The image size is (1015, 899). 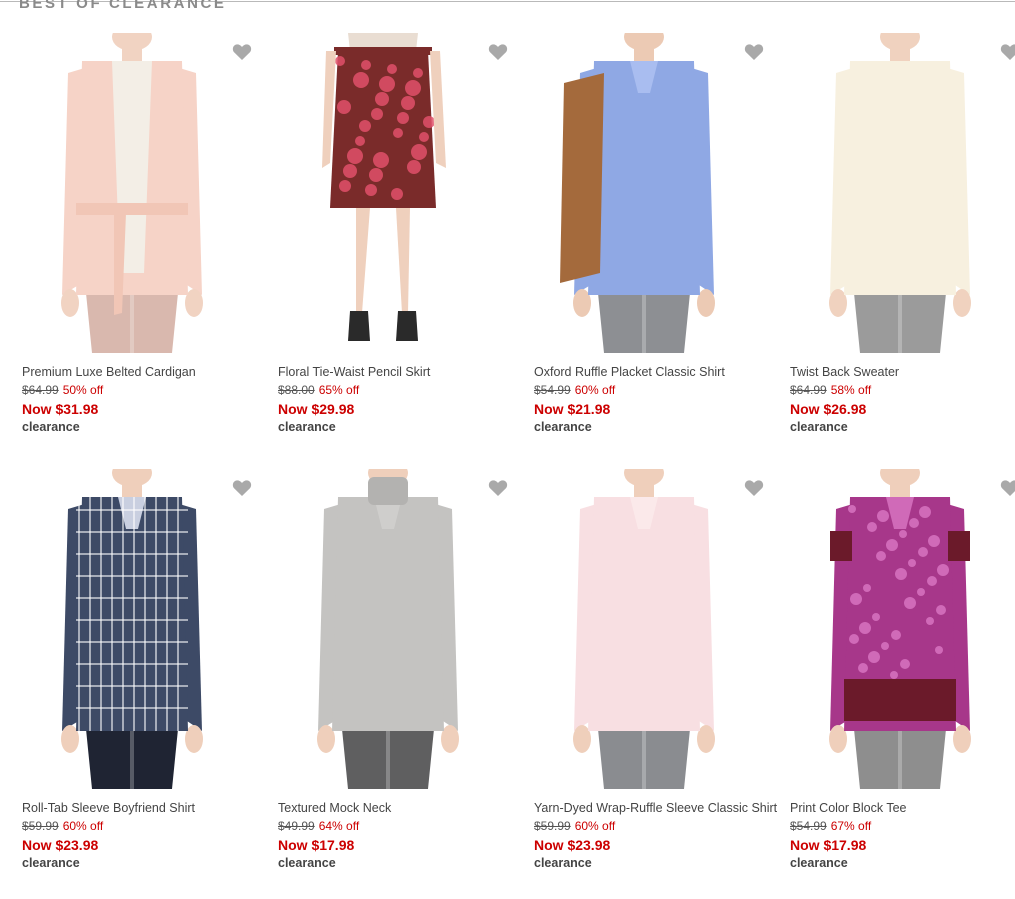 What do you see at coordinates (851, 826) in the screenshot?
I see `discount-percent: 67% off` at bounding box center [851, 826].